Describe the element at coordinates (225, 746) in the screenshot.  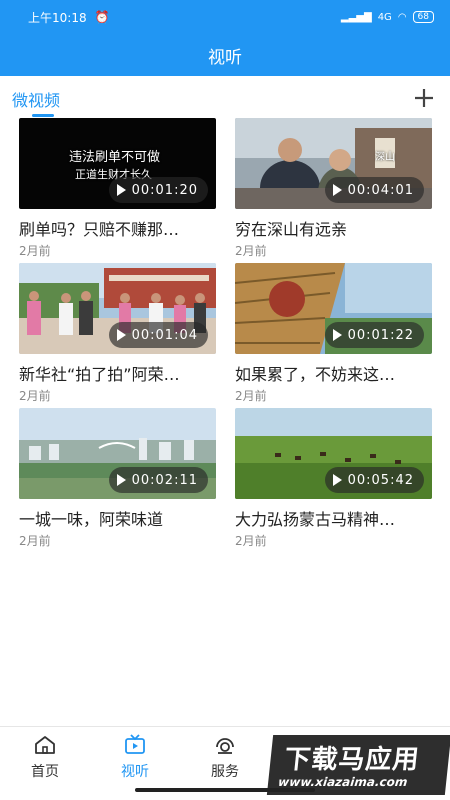
I see `service-icon` at that location.